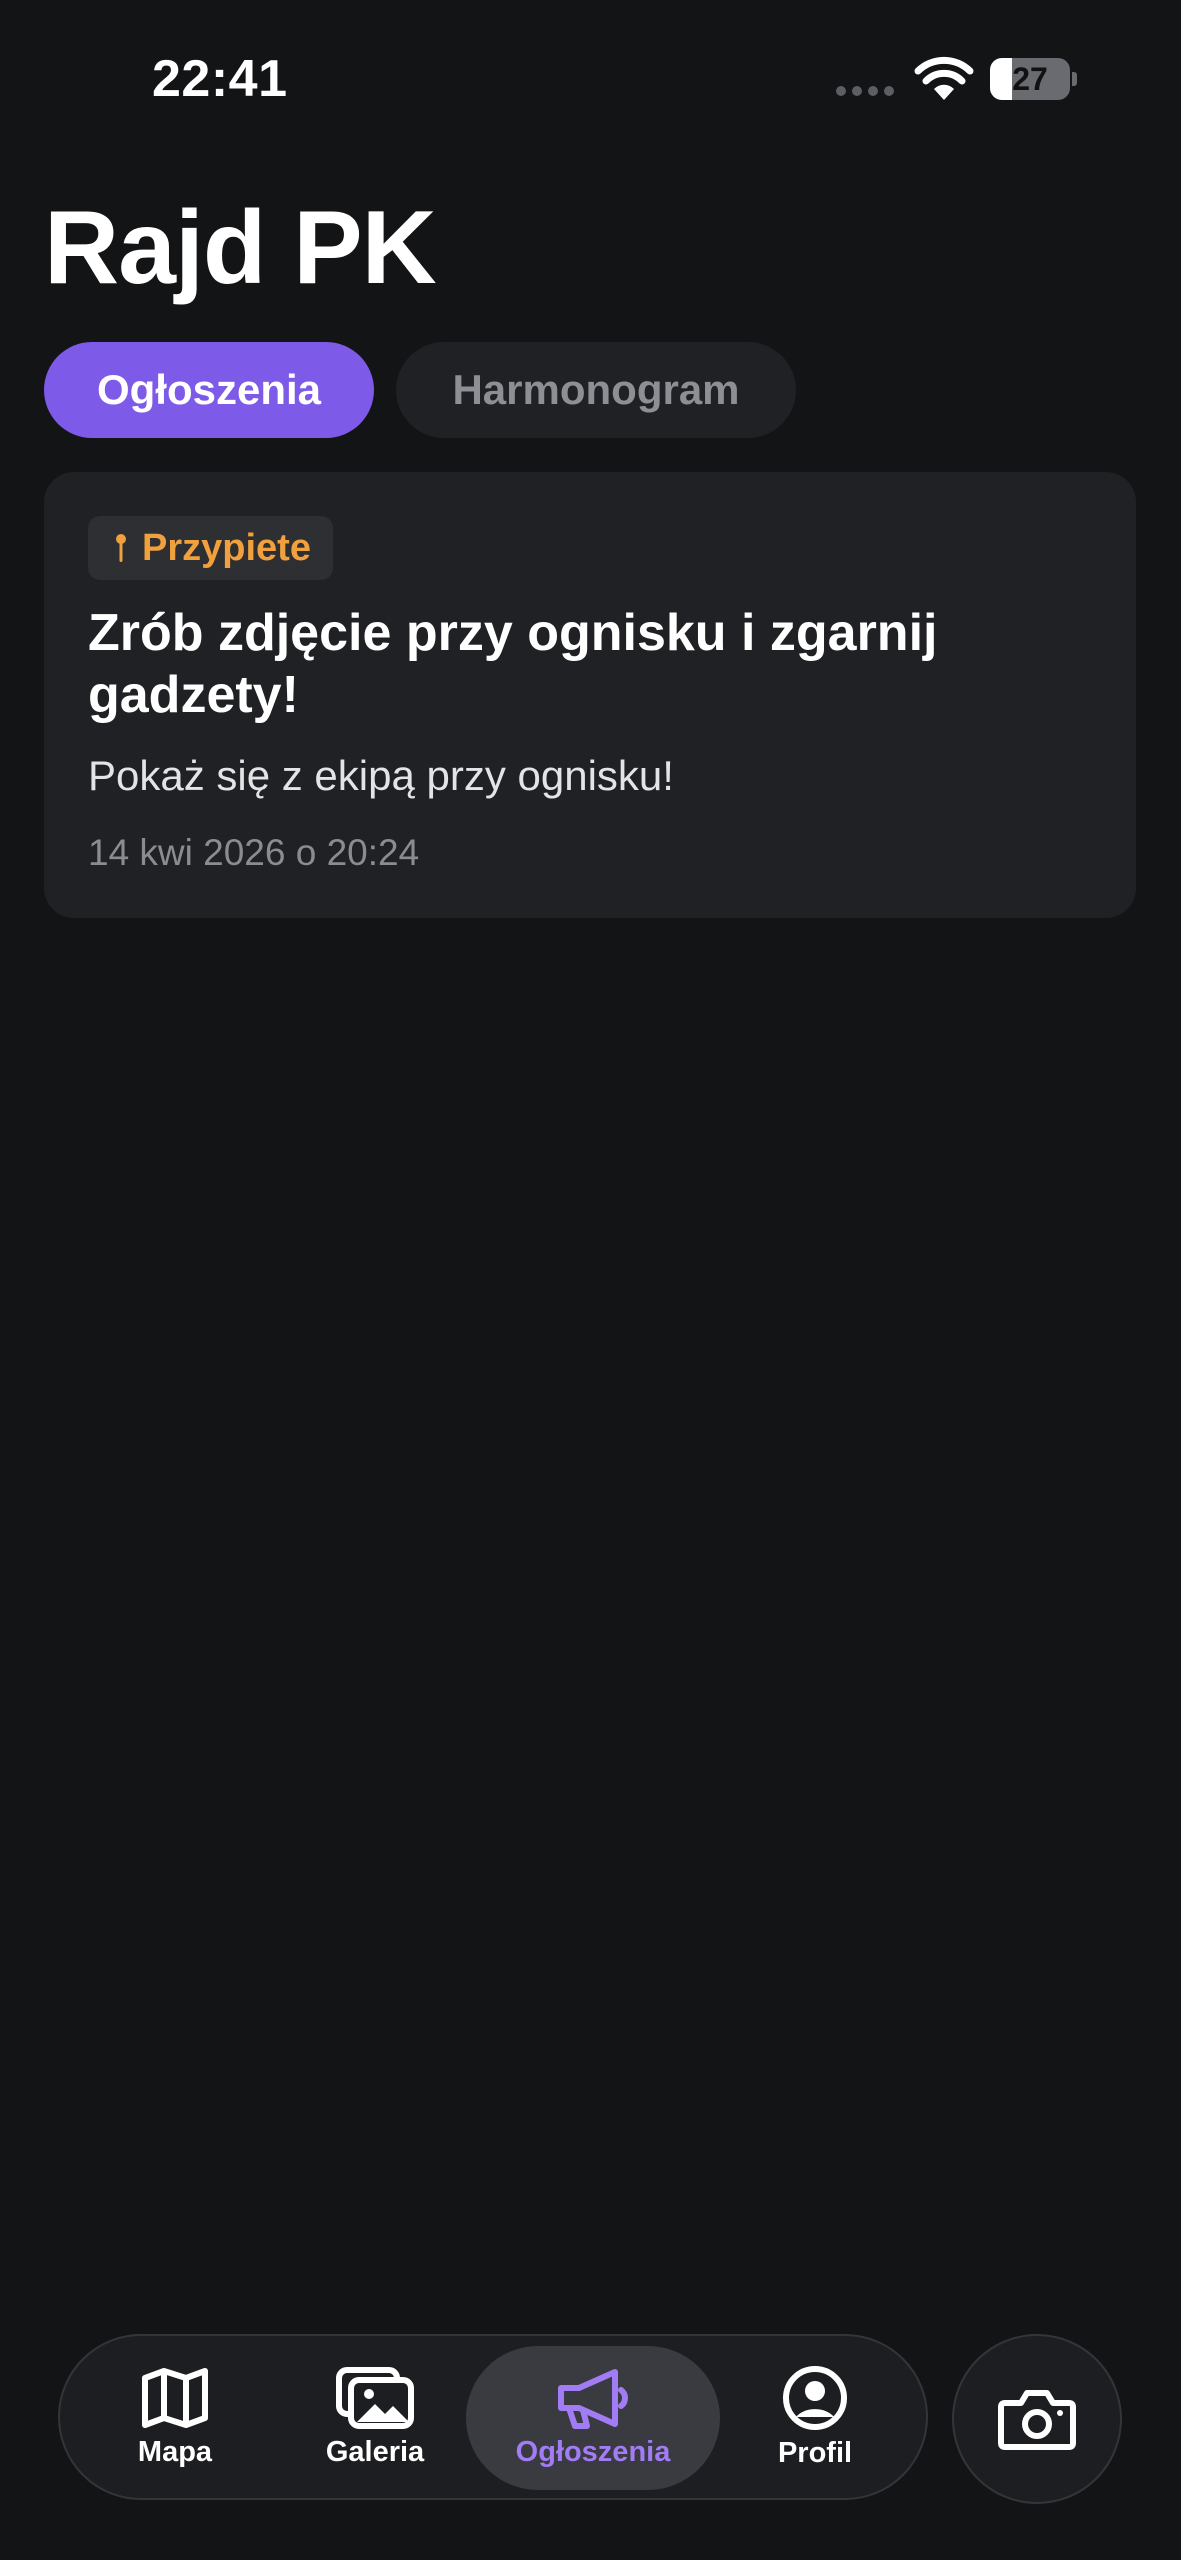 The height and width of the screenshot is (2560, 1181). What do you see at coordinates (226, 547) in the screenshot?
I see `pinned-label: Przypiete` at bounding box center [226, 547].